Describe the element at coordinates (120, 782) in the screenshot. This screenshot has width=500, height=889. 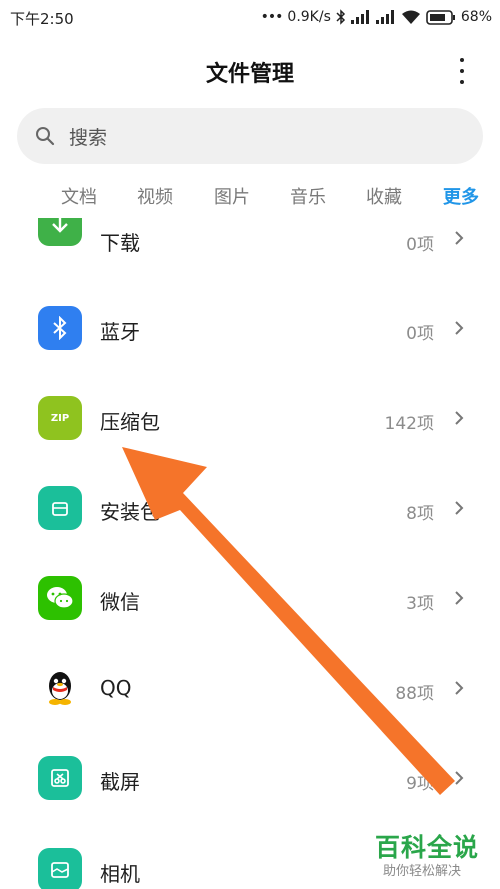
I see `list-item-label: 截屏` at that location.